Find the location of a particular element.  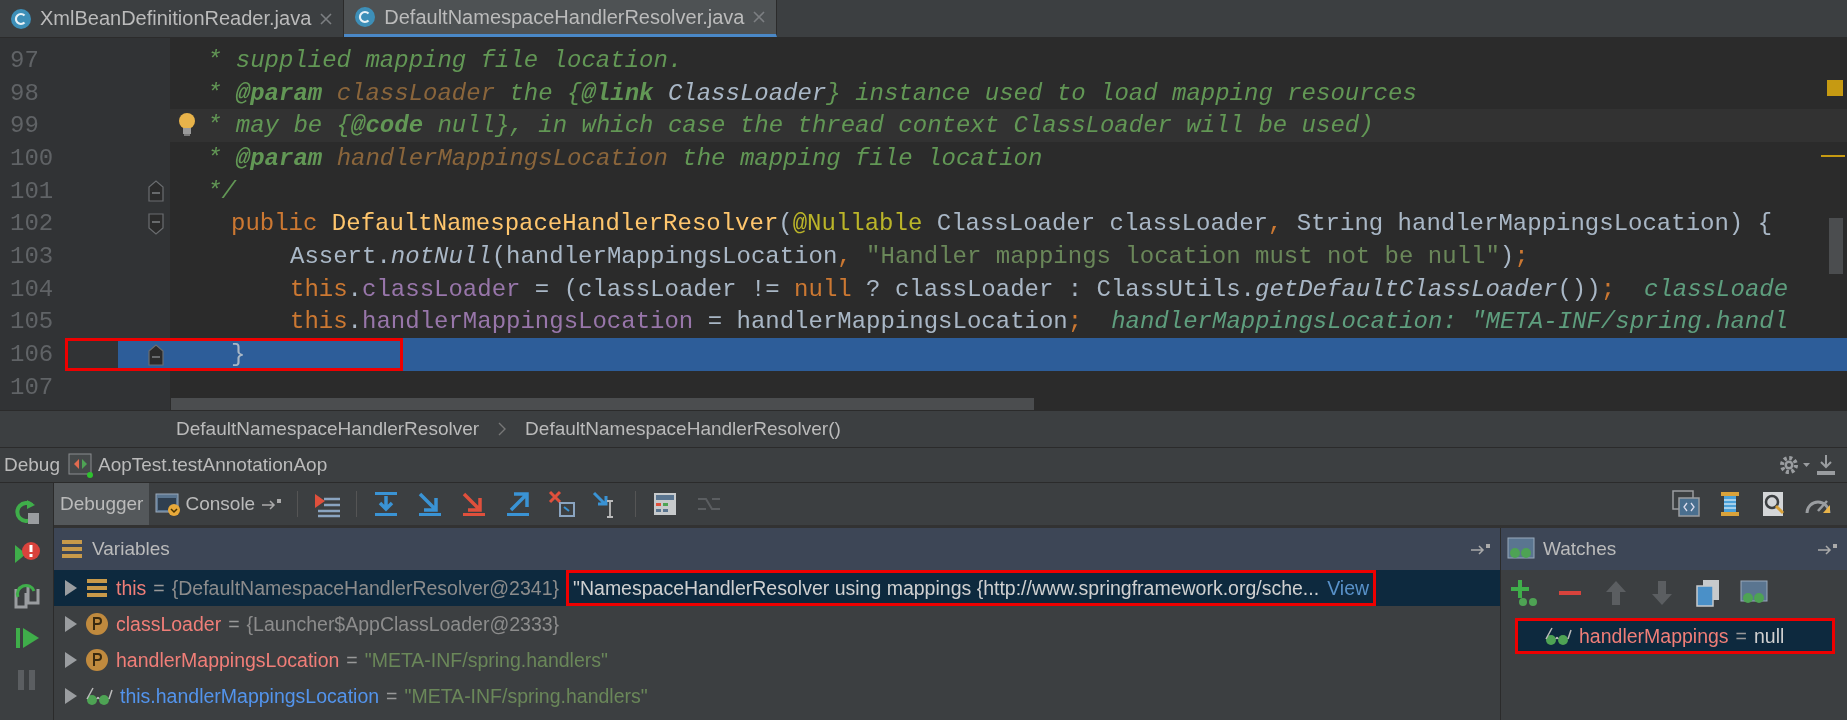

variable-value: {DefaultNamespaceHandlerResolver@2341} is located at coordinates (365, 588).